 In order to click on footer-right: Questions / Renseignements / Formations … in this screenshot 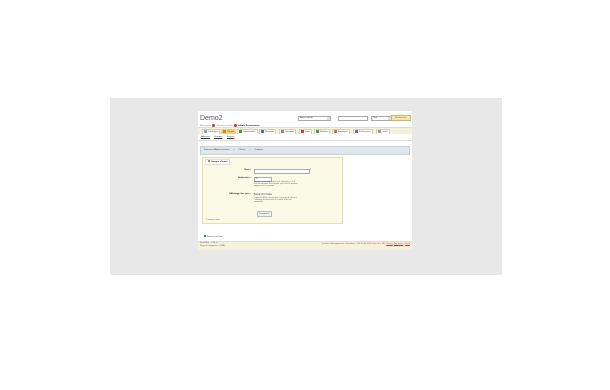, I will do `click(365, 244)`.